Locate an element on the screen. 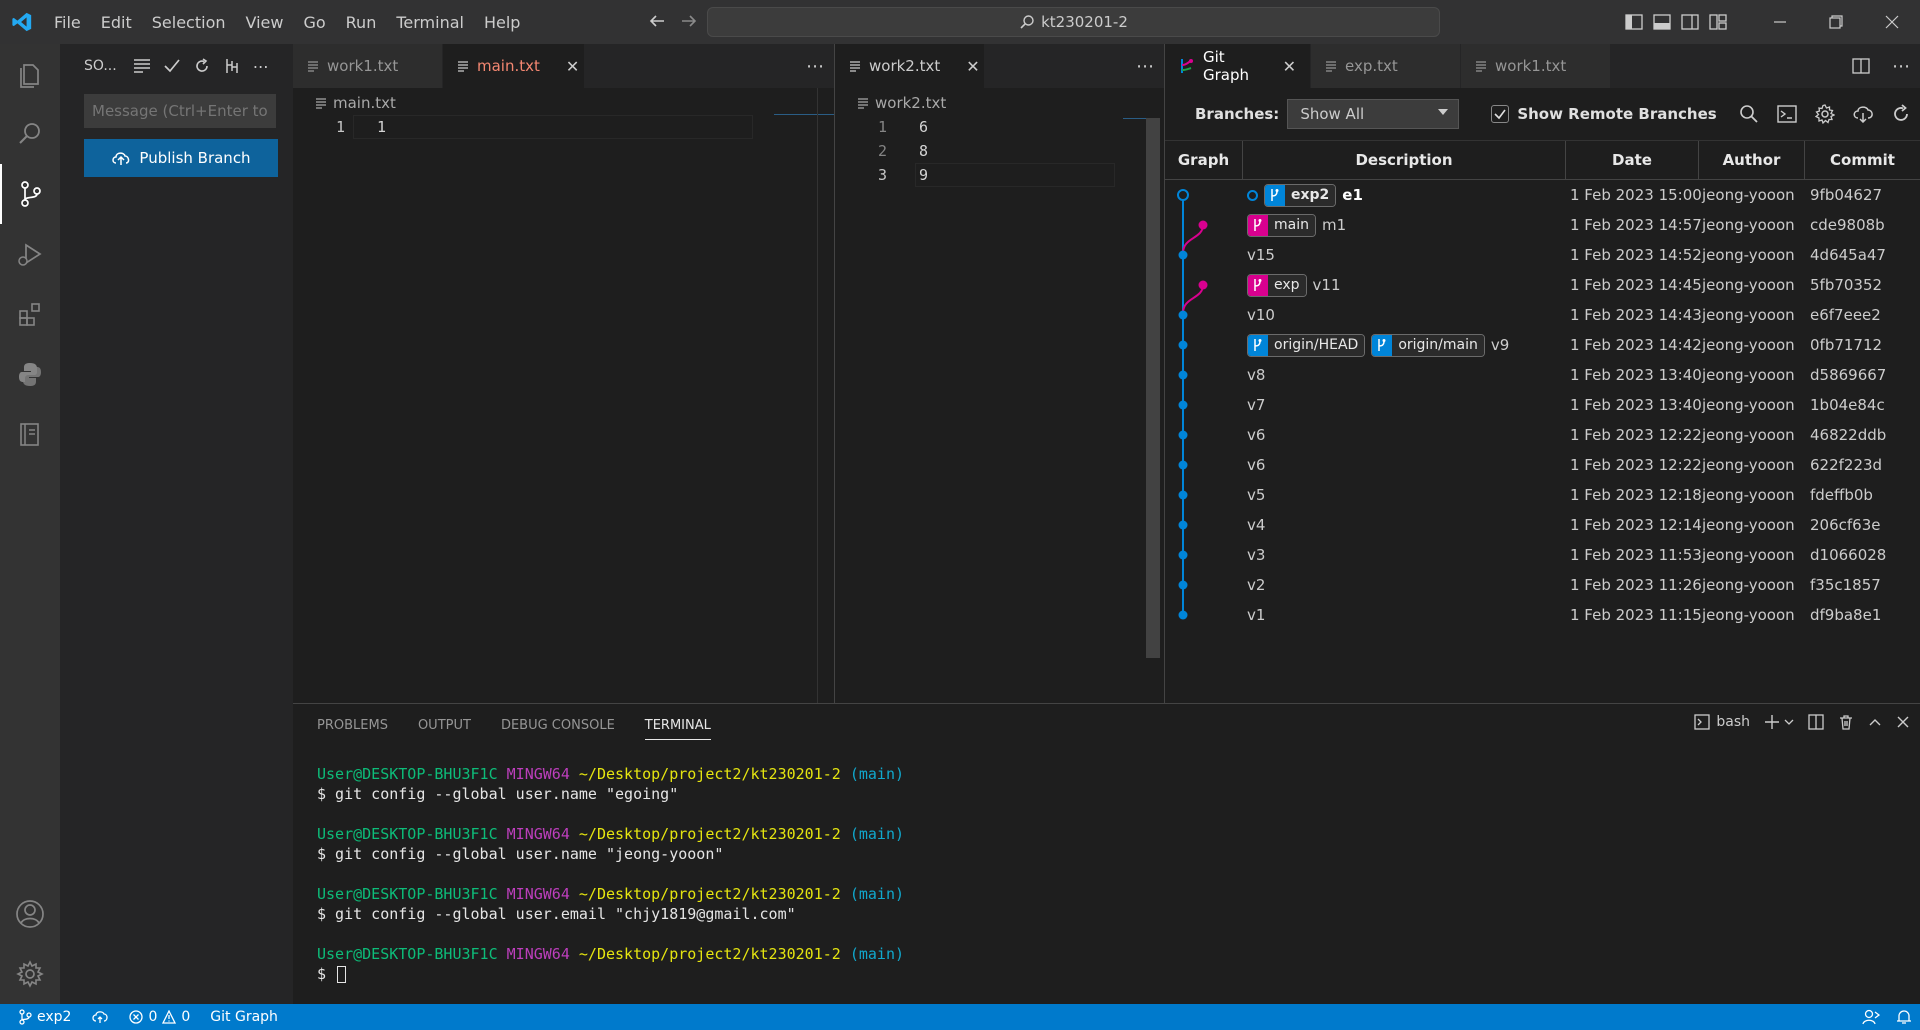 Image resolution: width=1920 pixels, height=1030 pixels. menu-go: Go is located at coordinates (314, 22).